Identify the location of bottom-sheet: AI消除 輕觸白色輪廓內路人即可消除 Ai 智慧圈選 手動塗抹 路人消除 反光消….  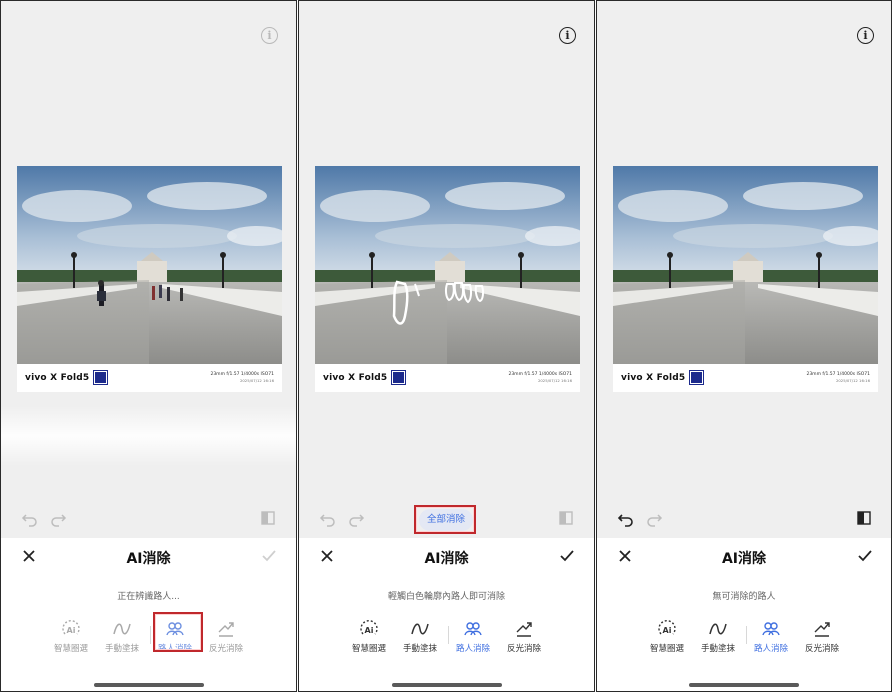
(446, 614).